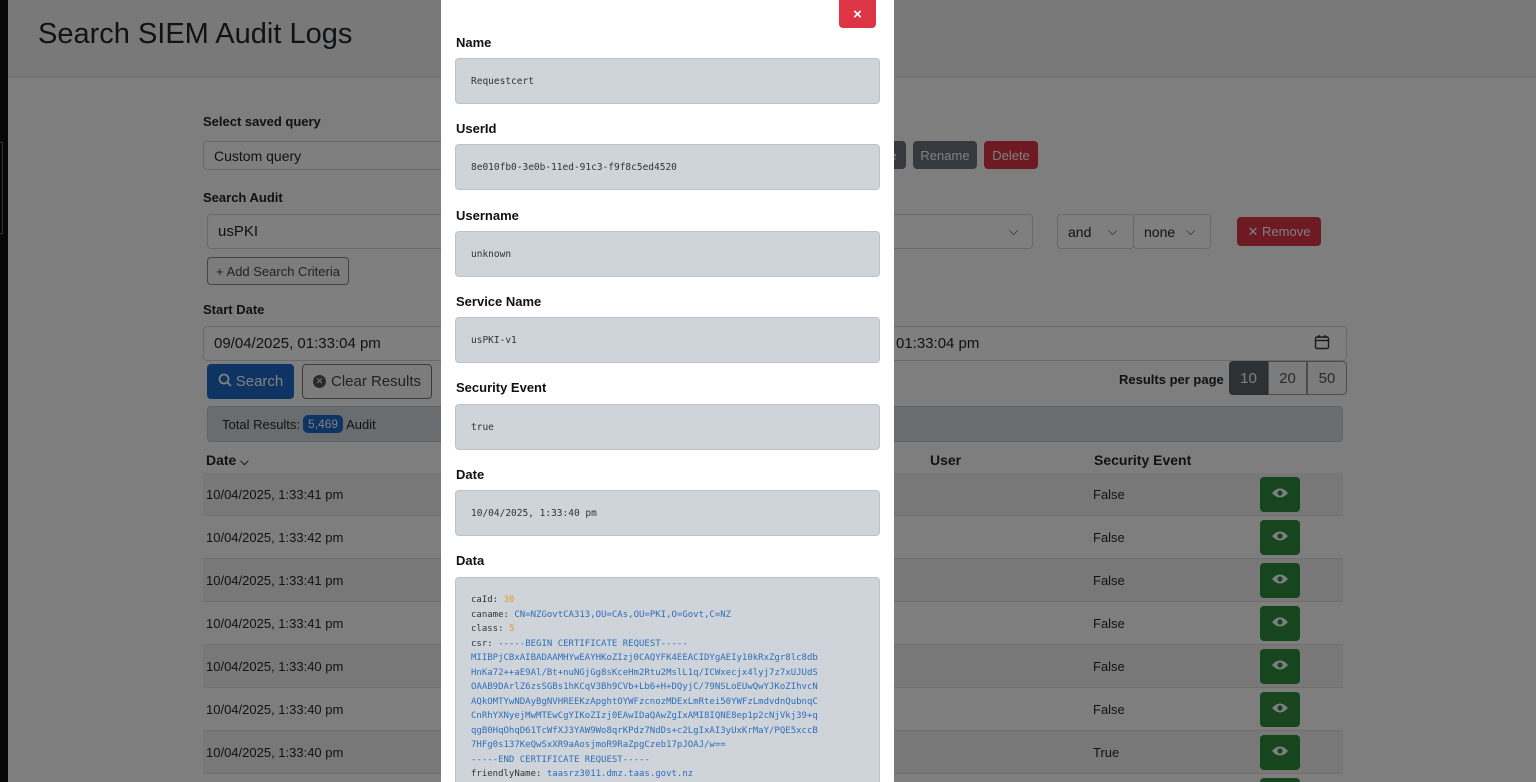 The width and height of the screenshot is (1536, 782). I want to click on date-label: Date, so click(470, 474).